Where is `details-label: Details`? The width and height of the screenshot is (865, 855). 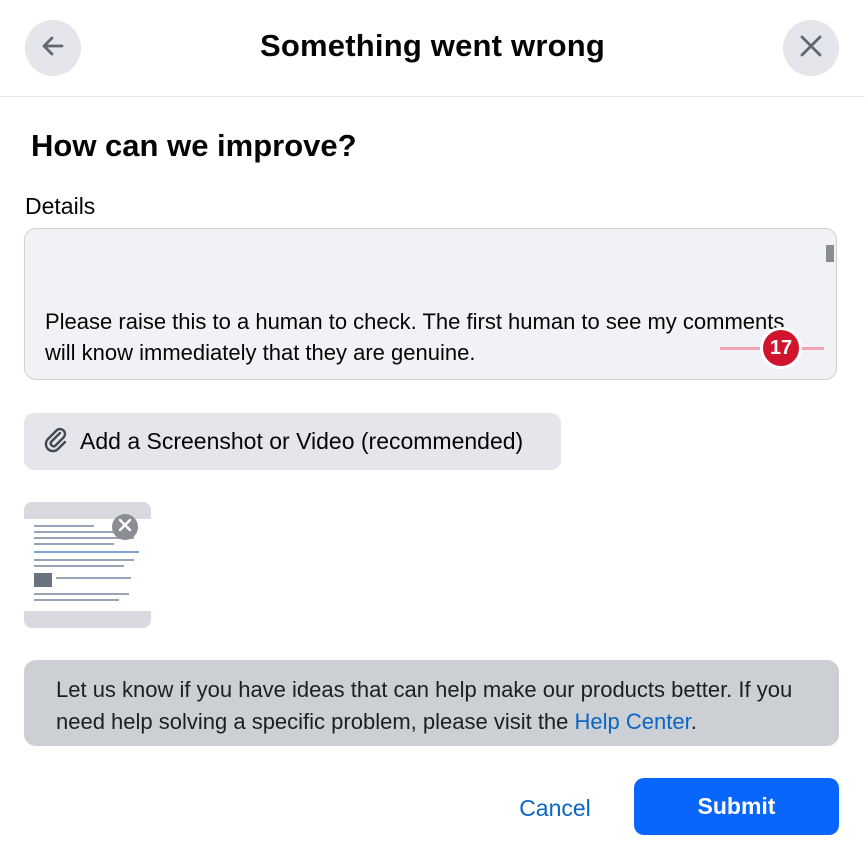 details-label: Details is located at coordinates (60, 206).